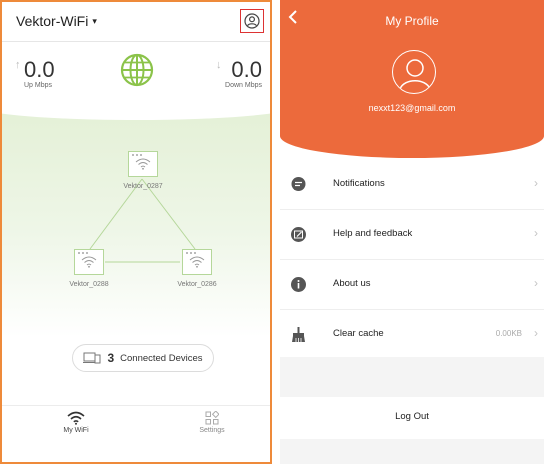 This screenshot has width=544, height=464. I want to click on node-label-0286: Vektor_0286, so click(197, 284).